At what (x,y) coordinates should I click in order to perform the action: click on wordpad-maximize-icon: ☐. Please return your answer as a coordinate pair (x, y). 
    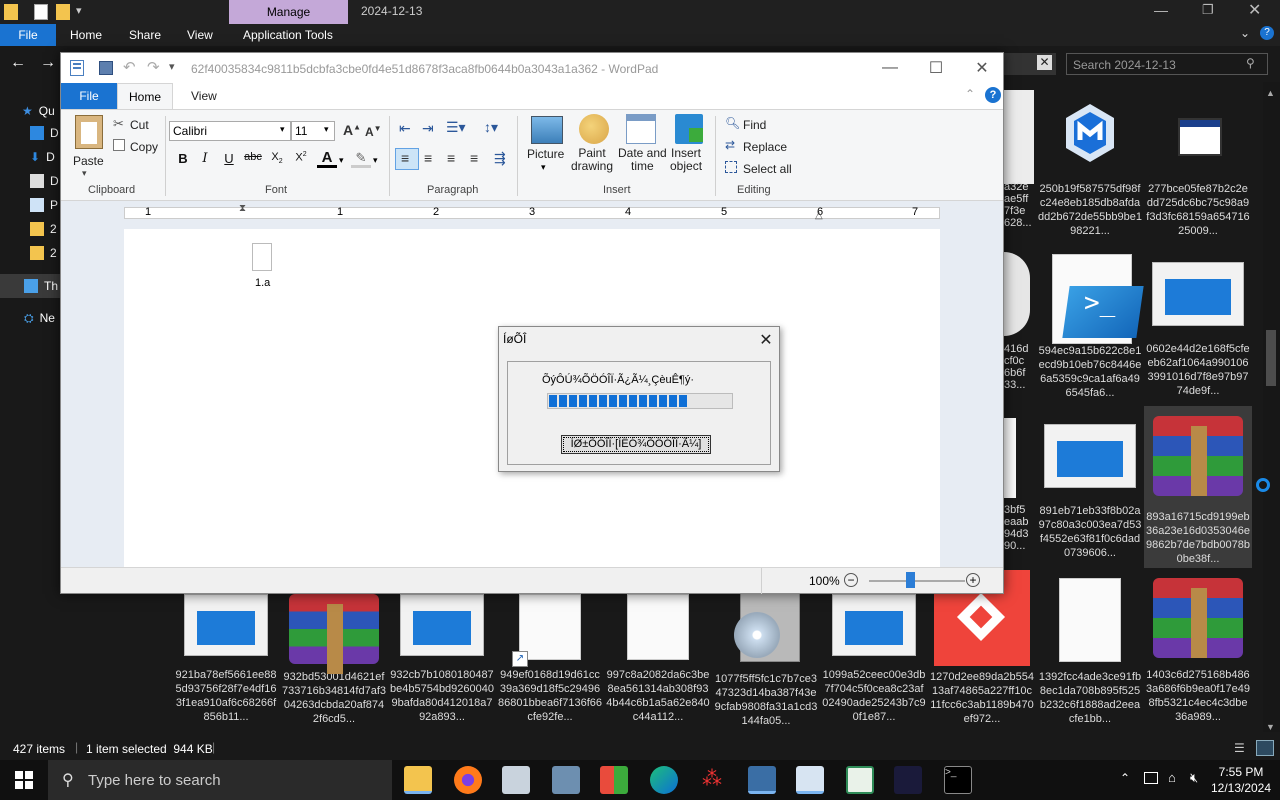
    Looking at the image, I should click on (936, 68).